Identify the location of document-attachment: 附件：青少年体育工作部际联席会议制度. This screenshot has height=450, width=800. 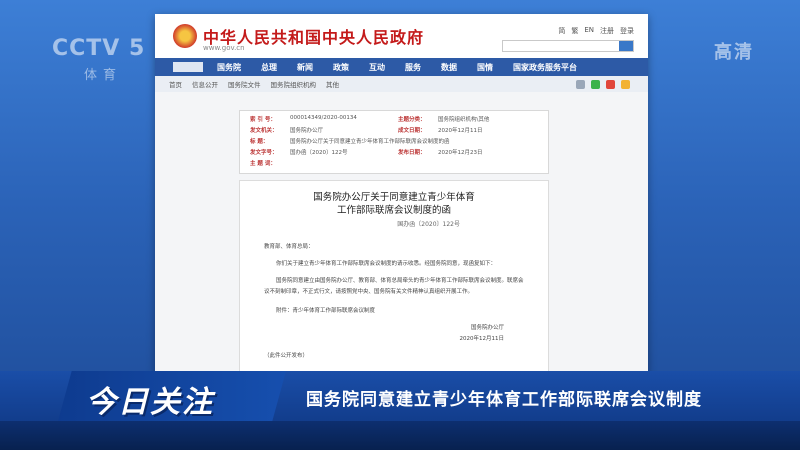
(394, 311).